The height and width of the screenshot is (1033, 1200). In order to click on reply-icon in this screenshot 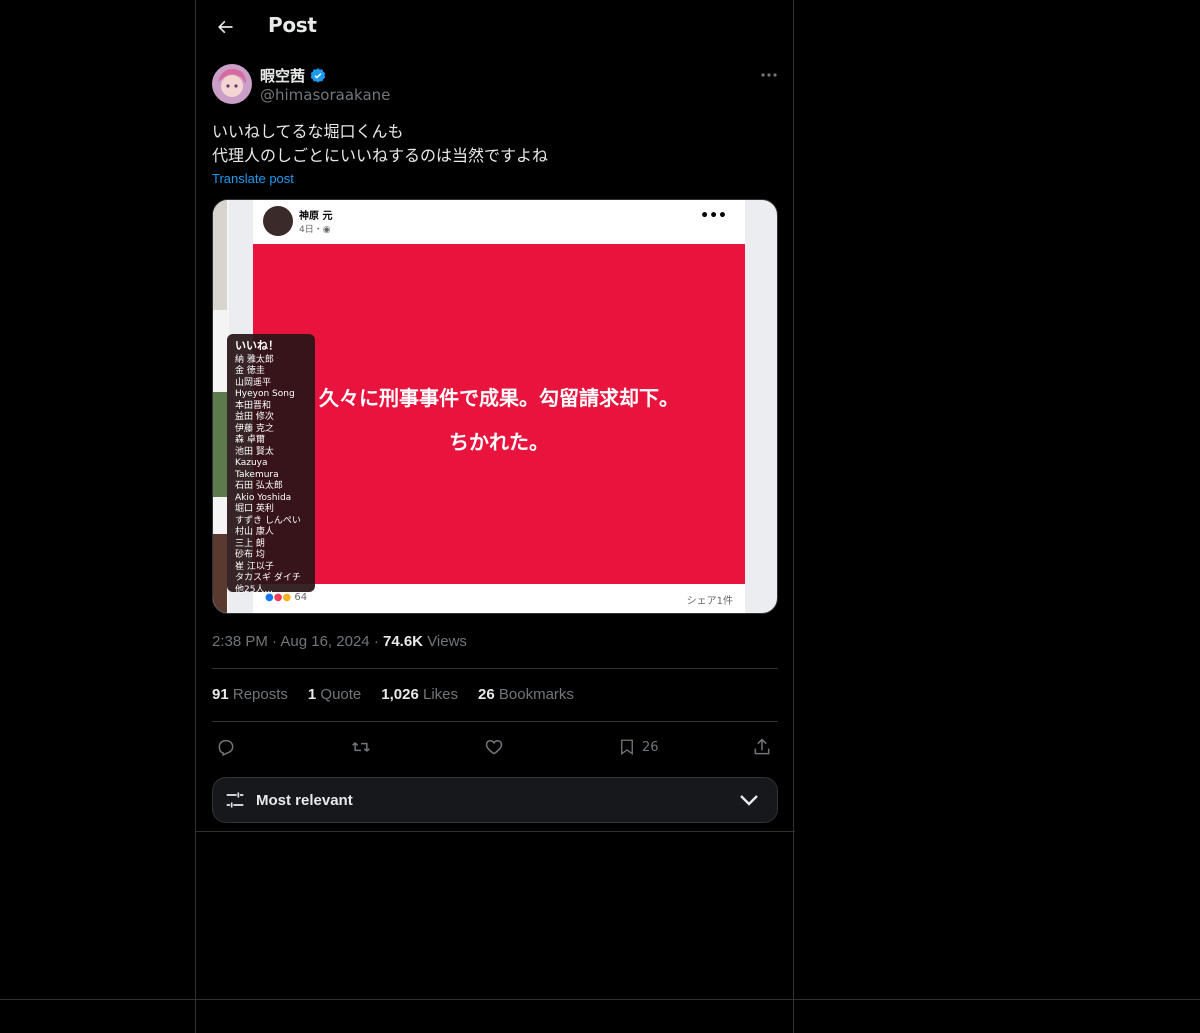, I will do `click(226, 748)`.